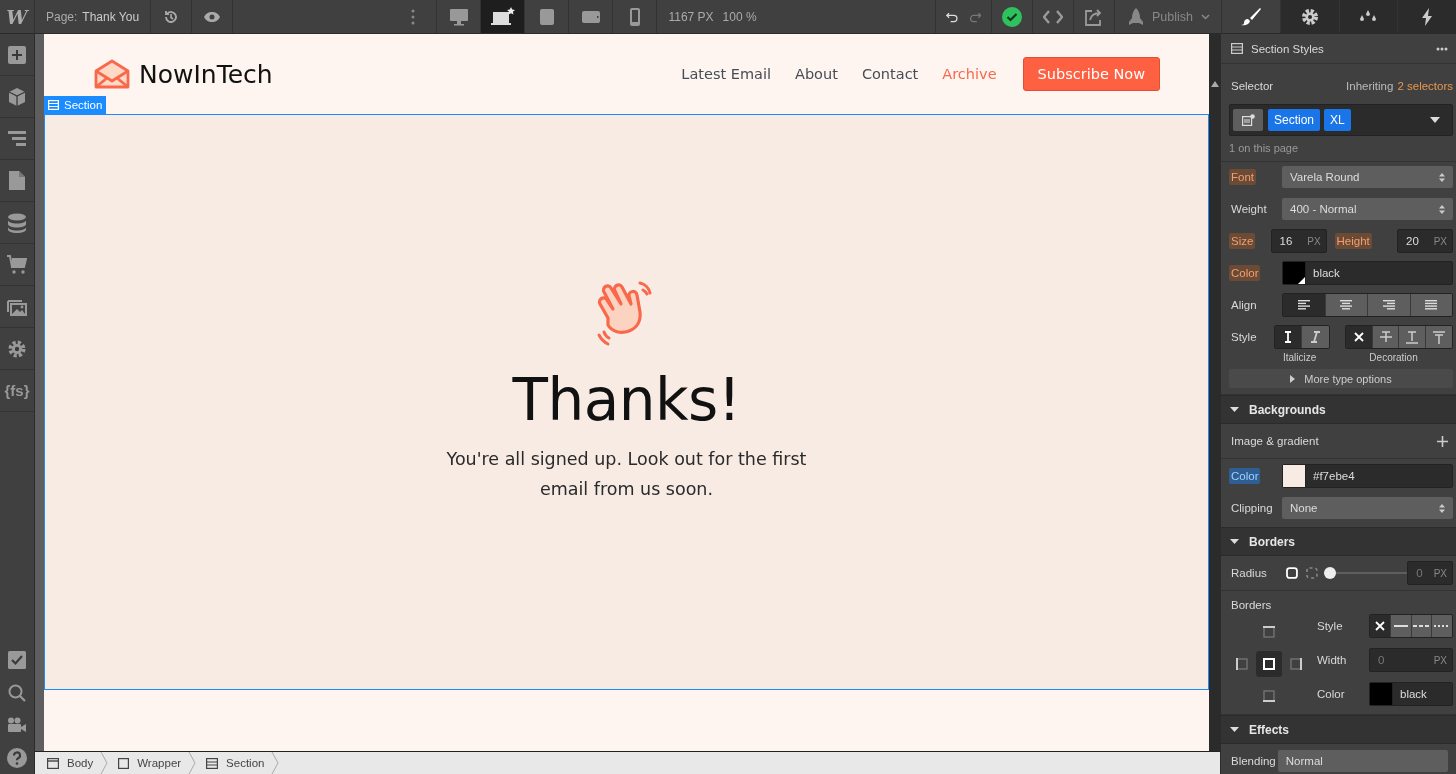 The width and height of the screenshot is (1456, 774). What do you see at coordinates (111, 16) in the screenshot?
I see `page-name: Thank You` at bounding box center [111, 16].